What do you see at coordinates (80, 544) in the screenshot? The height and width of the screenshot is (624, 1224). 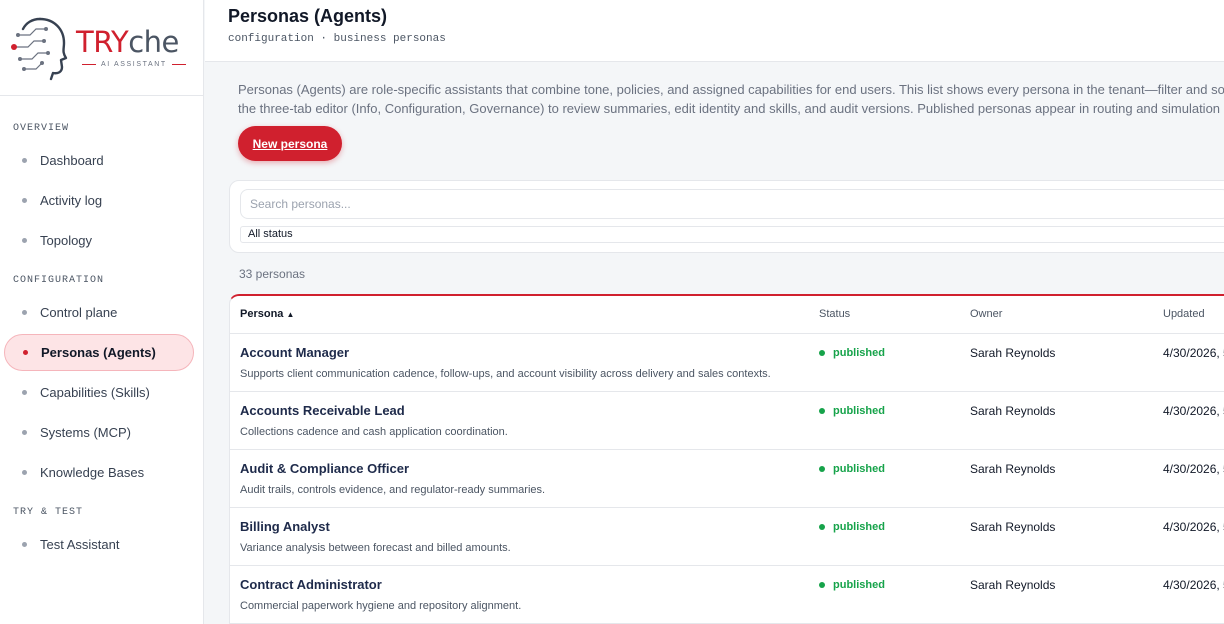 I see `sidebar-item-label: Test Assistant` at bounding box center [80, 544].